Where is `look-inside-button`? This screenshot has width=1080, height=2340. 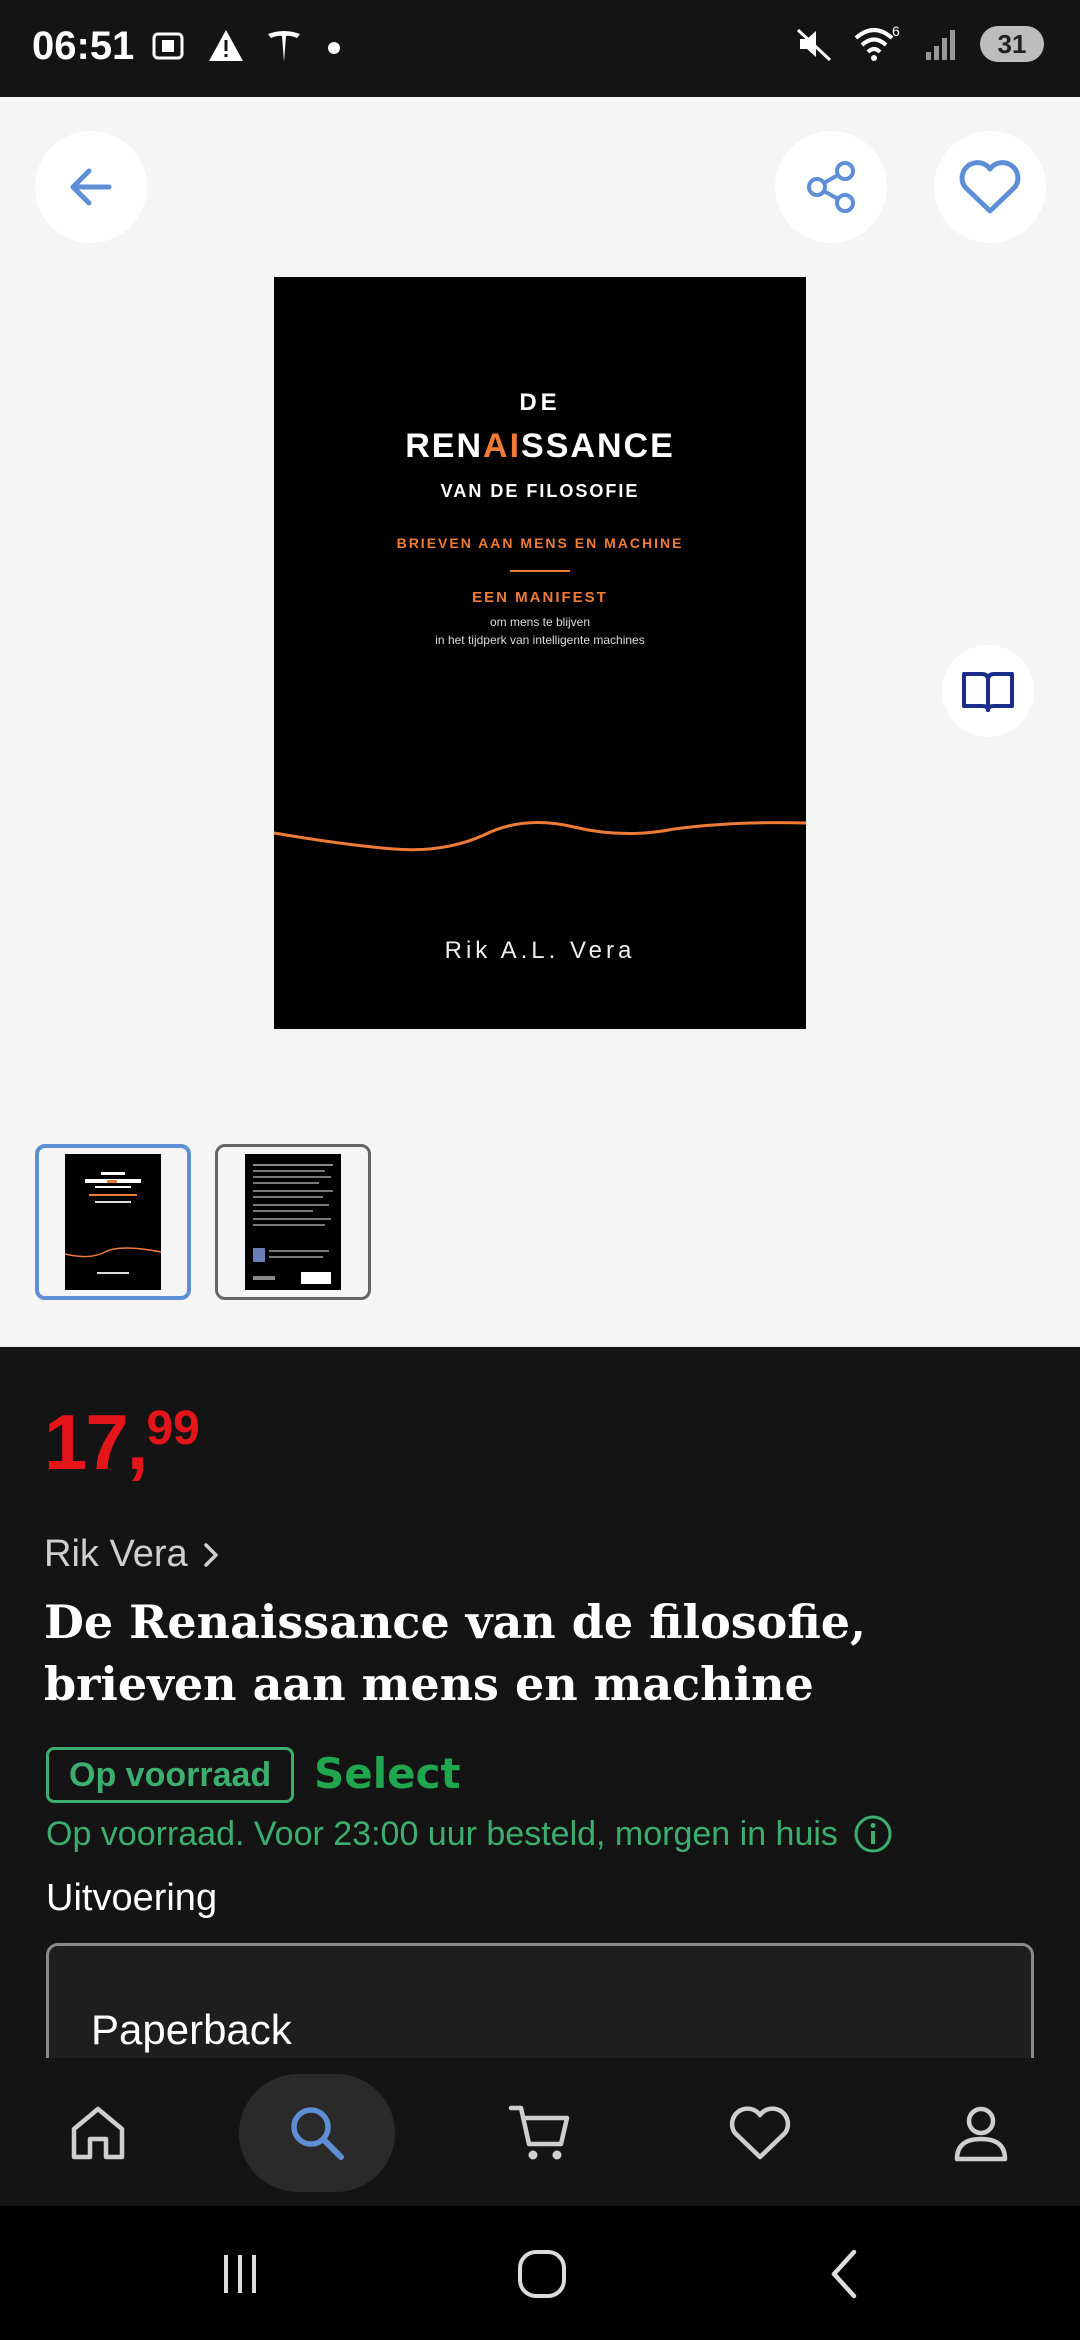 look-inside-button is located at coordinates (988, 691).